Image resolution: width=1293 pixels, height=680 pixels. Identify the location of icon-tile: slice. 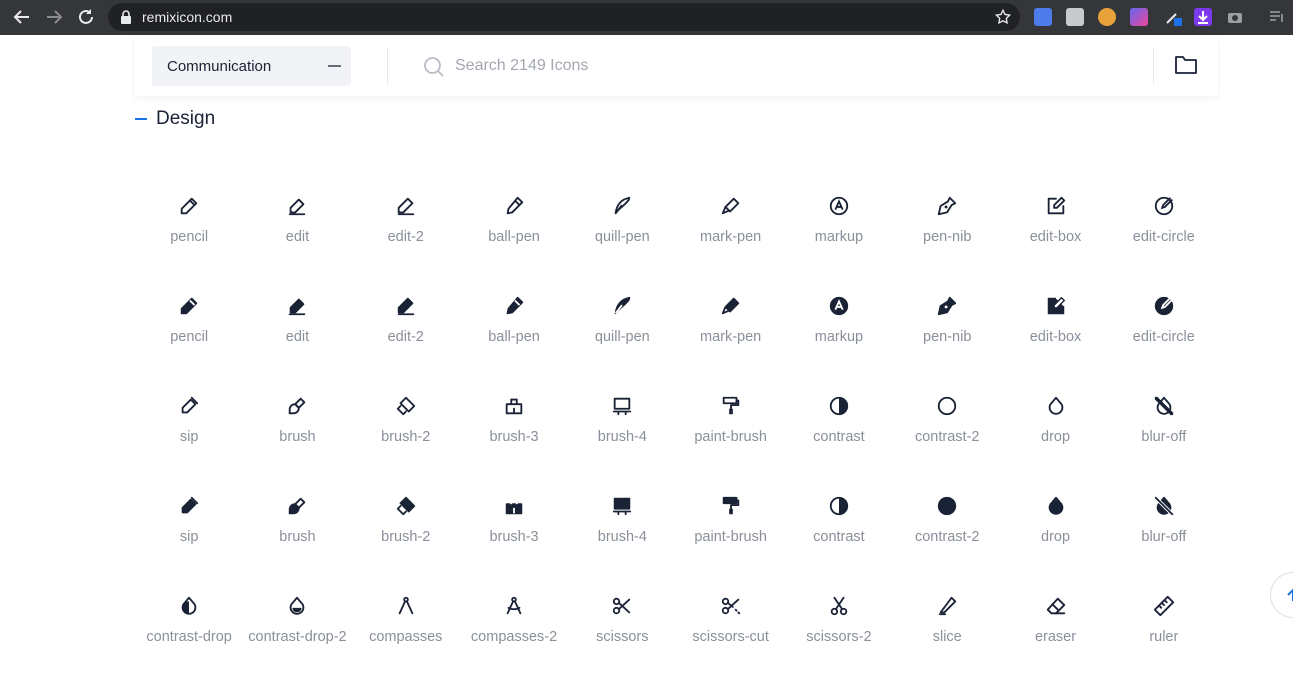
(947, 630).